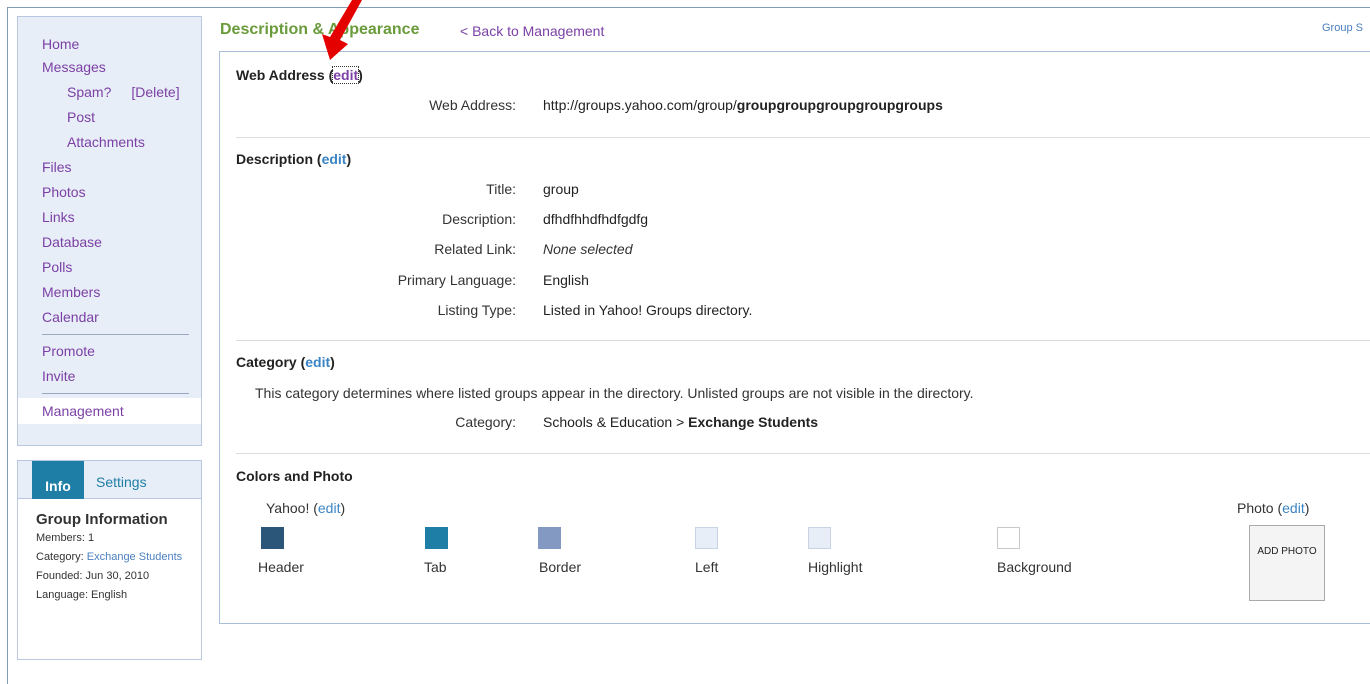 Image resolution: width=1370 pixels, height=684 pixels. Describe the element at coordinates (1008, 538) in the screenshot. I see `background-color-swatch` at that location.